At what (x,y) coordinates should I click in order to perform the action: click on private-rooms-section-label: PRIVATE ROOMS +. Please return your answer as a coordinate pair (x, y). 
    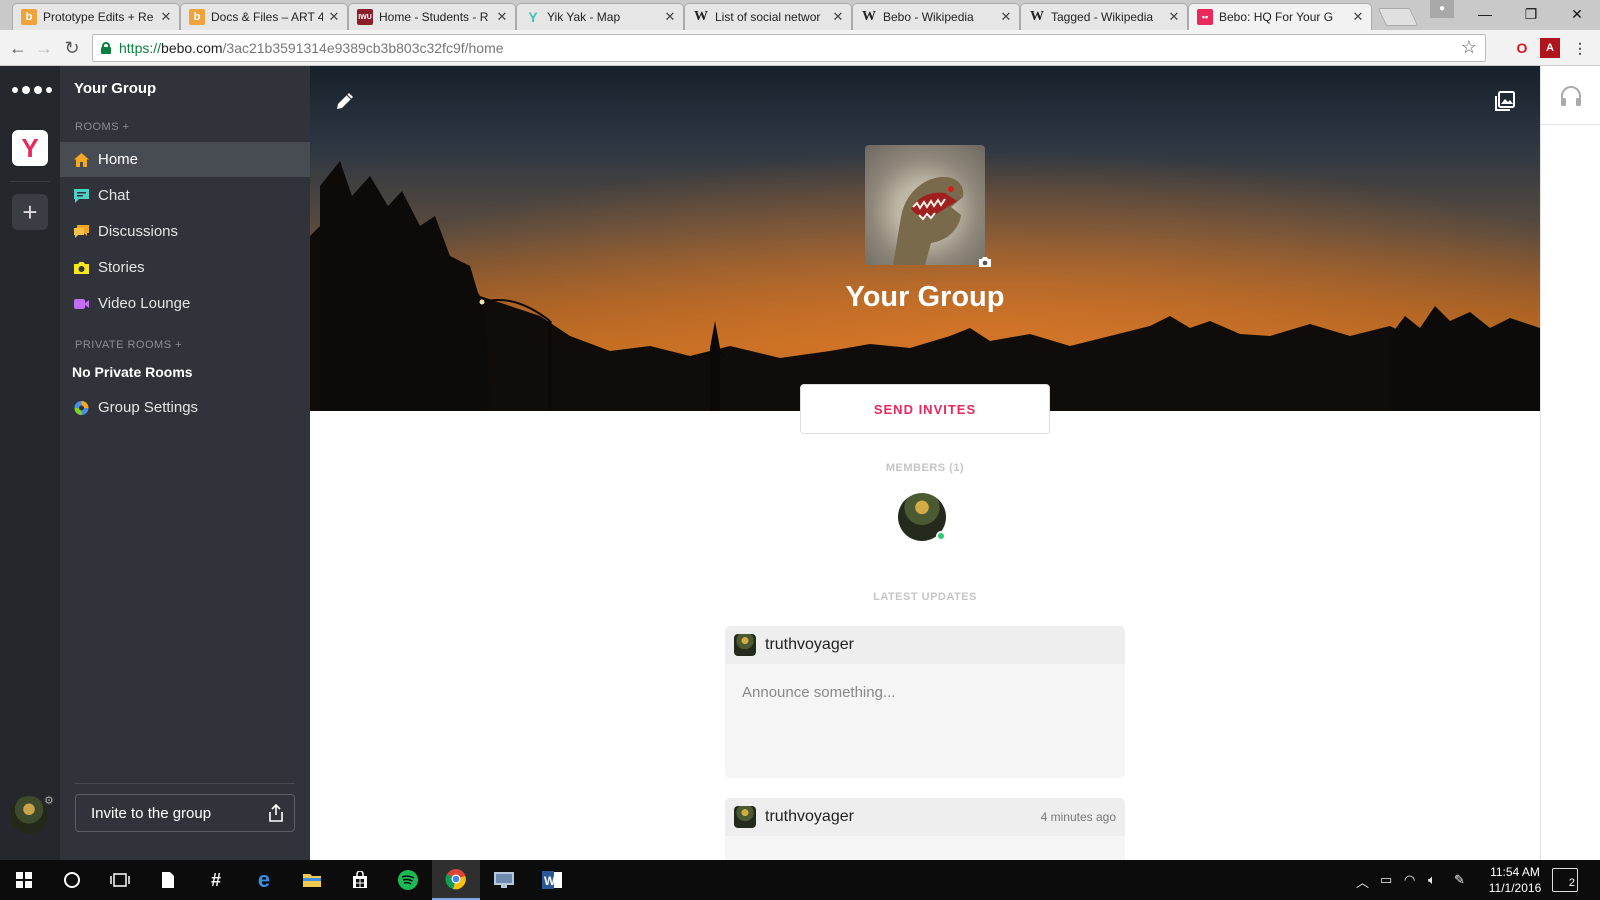
    Looking at the image, I should click on (128, 345).